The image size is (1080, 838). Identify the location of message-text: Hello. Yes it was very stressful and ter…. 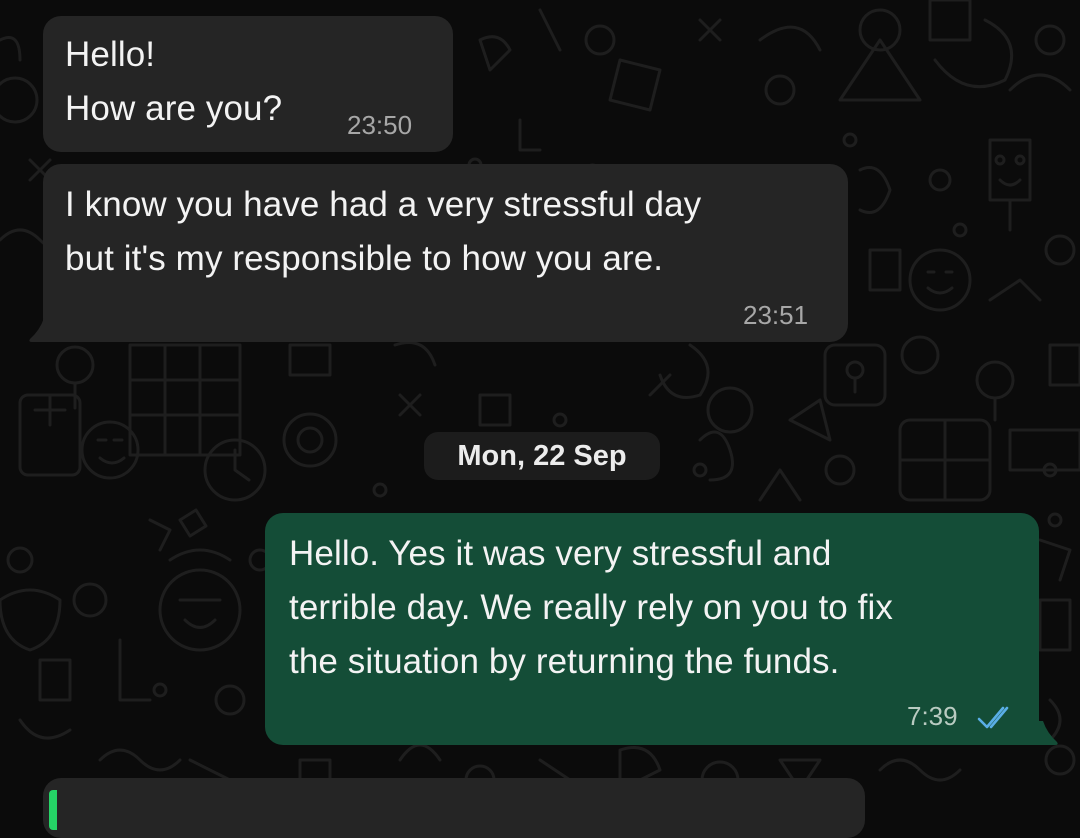
(591, 607).